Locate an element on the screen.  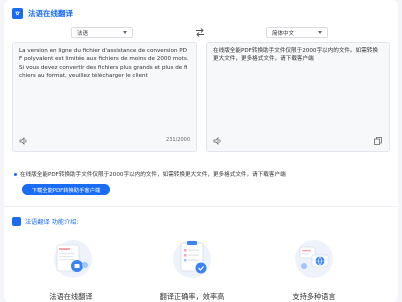
feature-section-icon is located at coordinates (16, 221).